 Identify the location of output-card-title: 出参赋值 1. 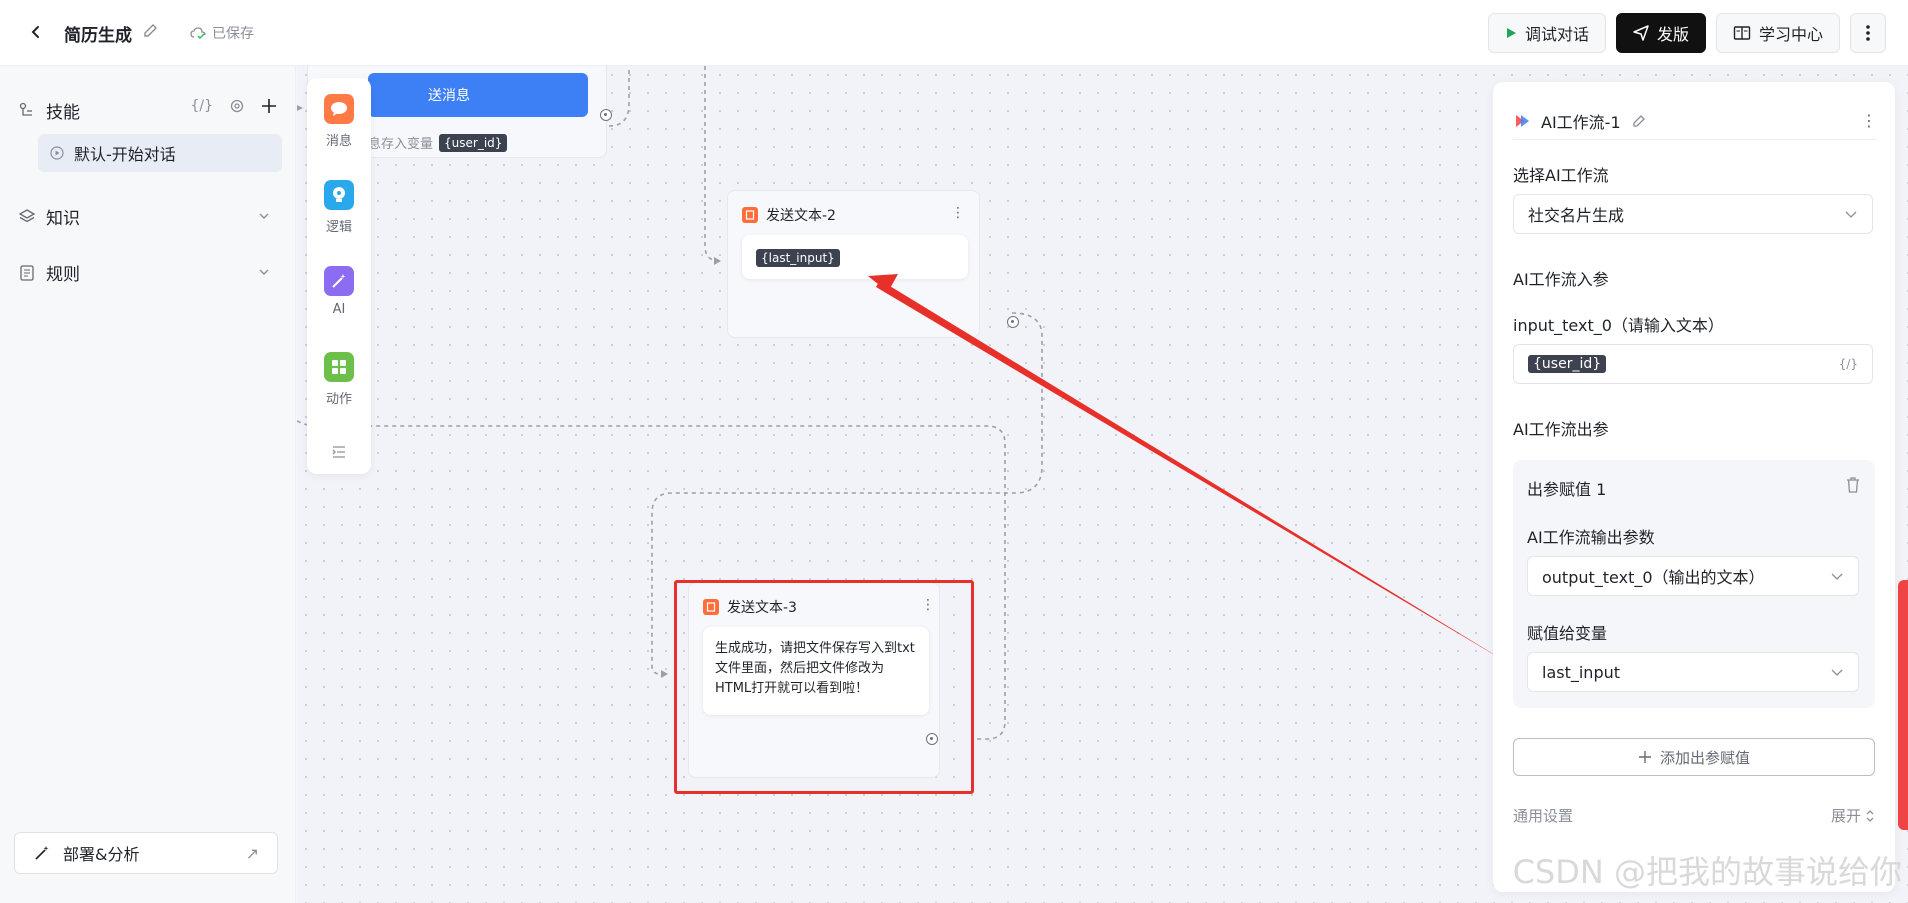
(1567, 489).